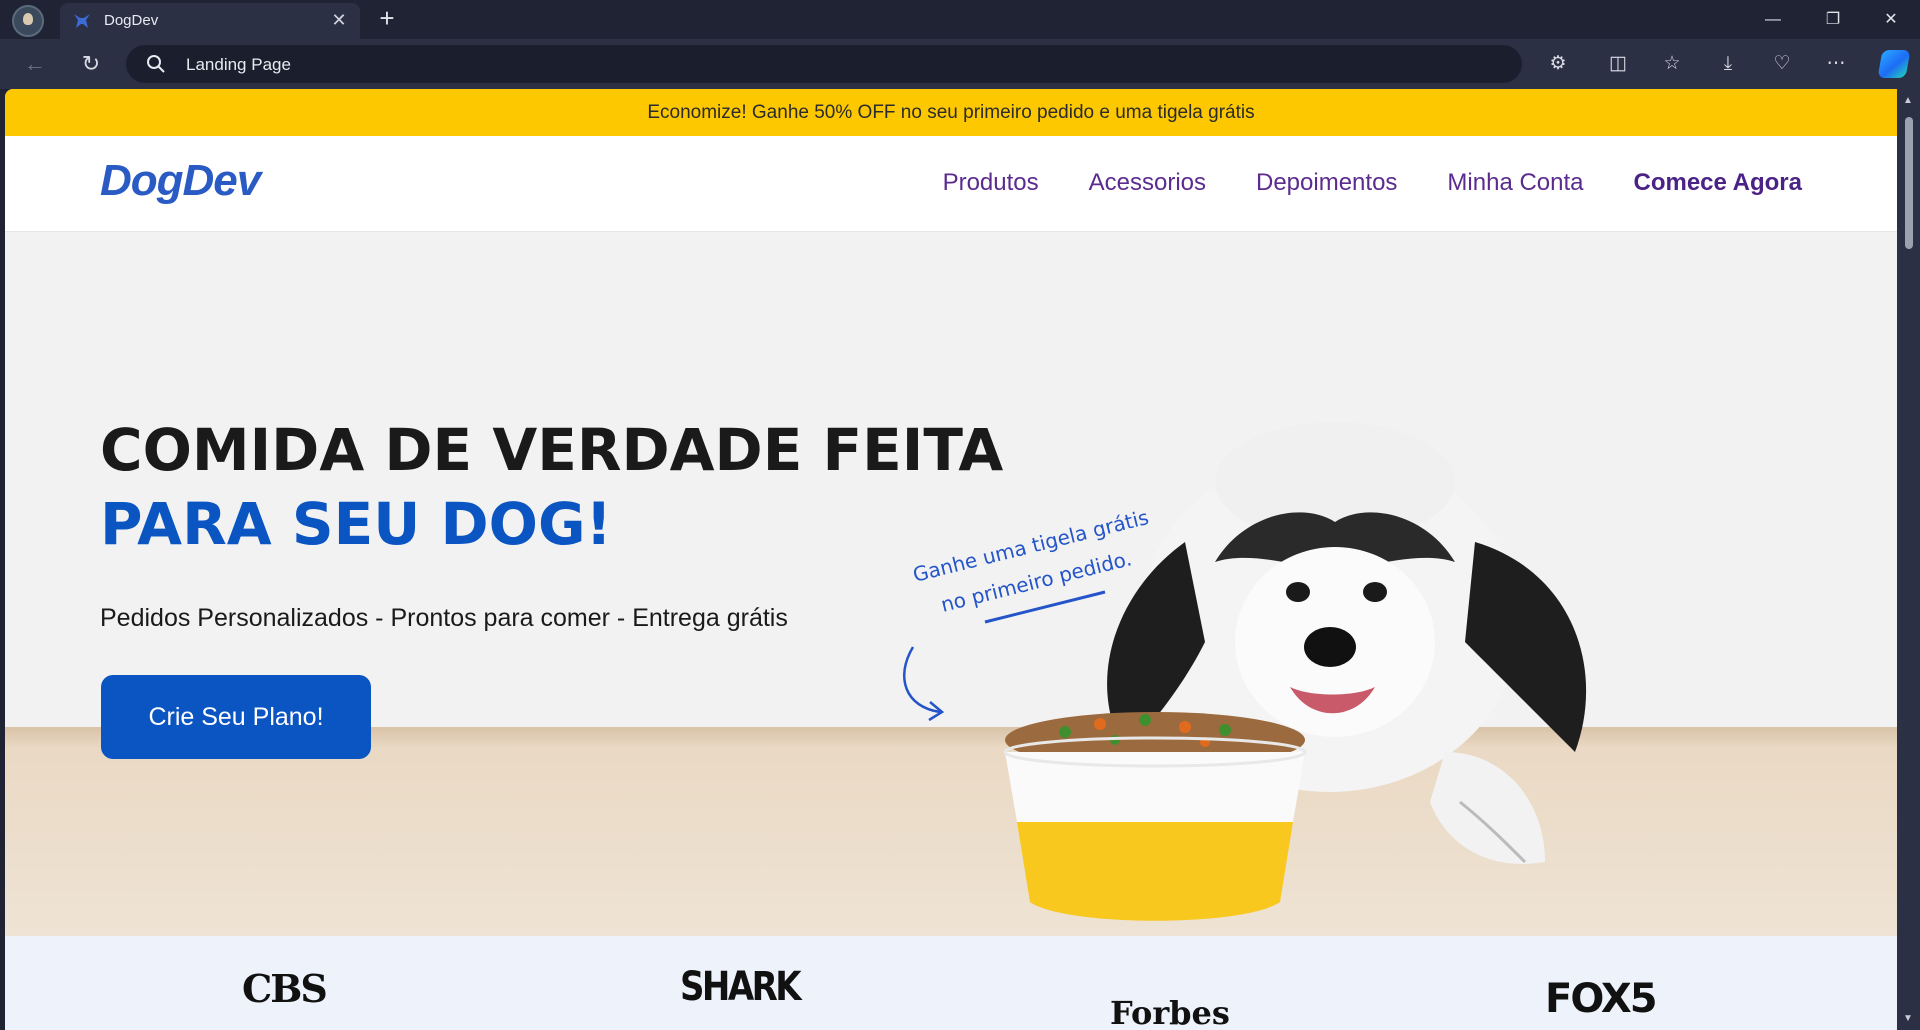 This screenshot has height=1030, width=1920. I want to click on dog-favicon-icon, so click(82, 21).